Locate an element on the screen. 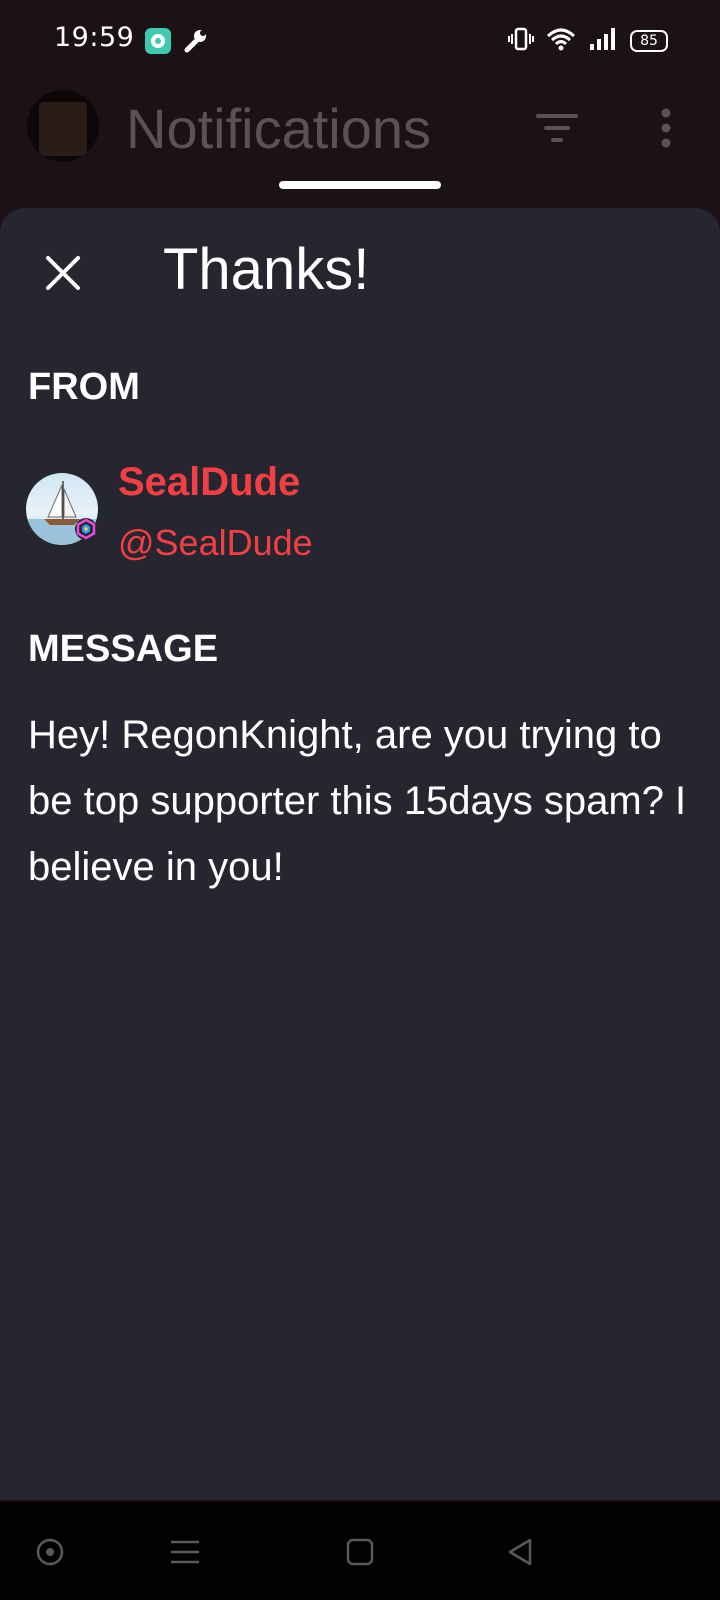 Image resolution: width=720 pixels, height=1600 pixels. avatar is located at coordinates (63, 126).